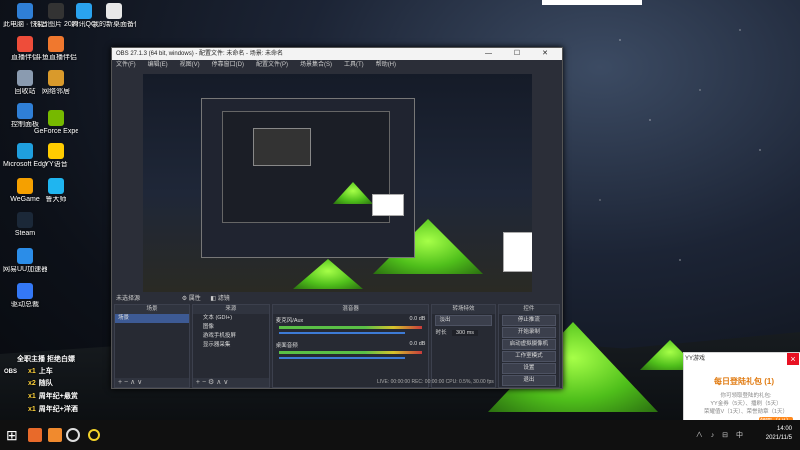 The image size is (800, 450). I want to click on properties-button: ⚙ 属性, so click(191, 299).